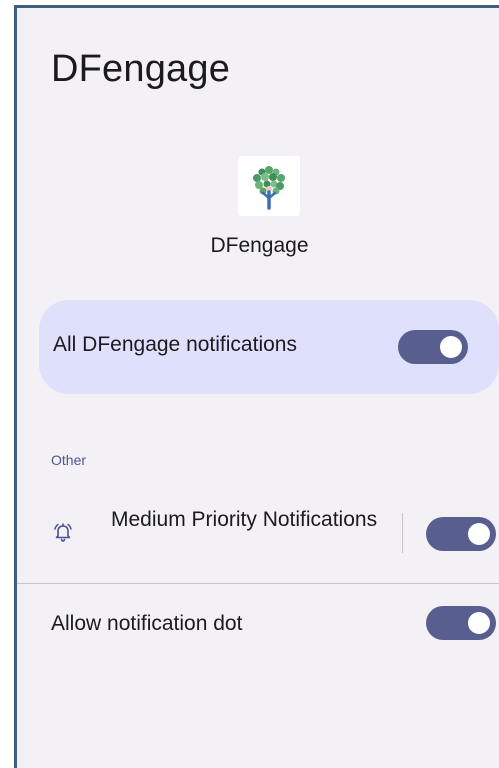  What do you see at coordinates (258, 623) in the screenshot?
I see `notification-dot-row: Allow notification dot` at bounding box center [258, 623].